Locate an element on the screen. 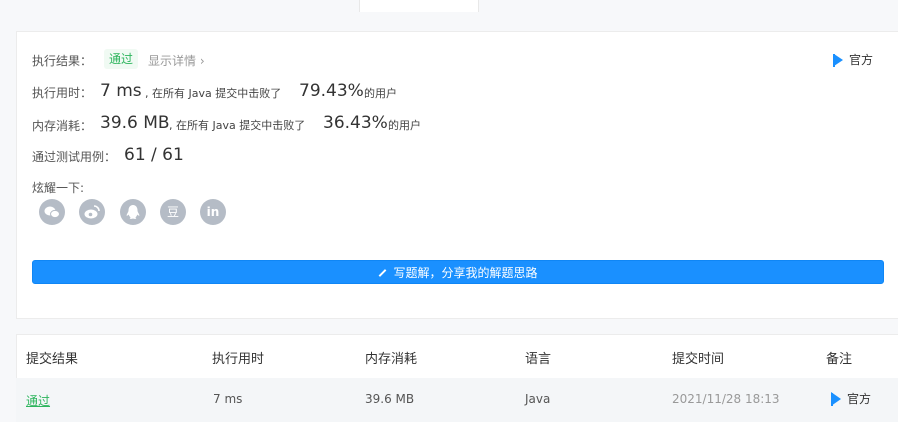 The width and height of the screenshot is (898, 422). show-details-link: 显示详情 › is located at coordinates (176, 60).